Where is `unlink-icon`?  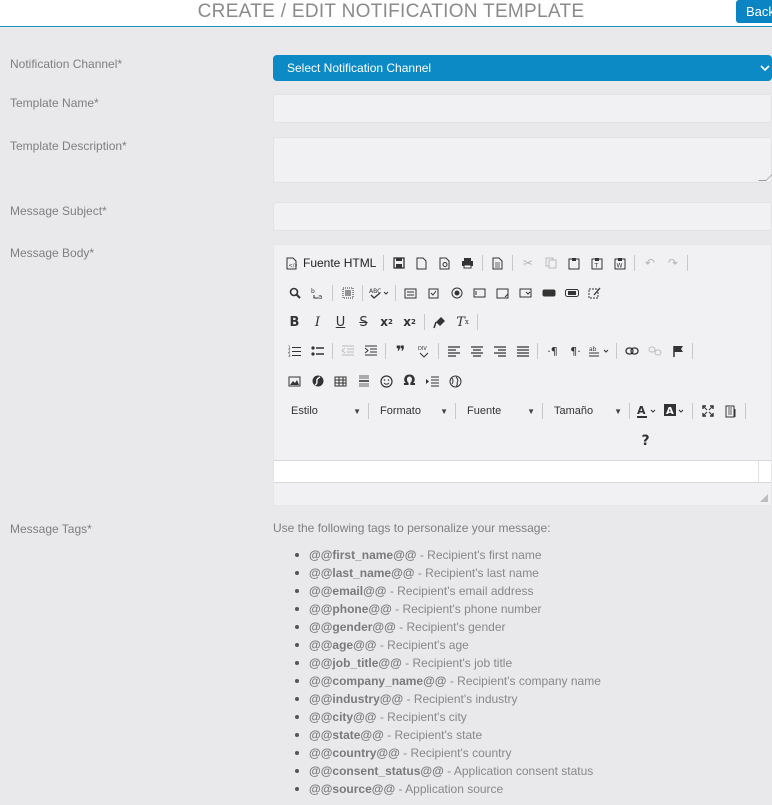 unlink-icon is located at coordinates (654, 351).